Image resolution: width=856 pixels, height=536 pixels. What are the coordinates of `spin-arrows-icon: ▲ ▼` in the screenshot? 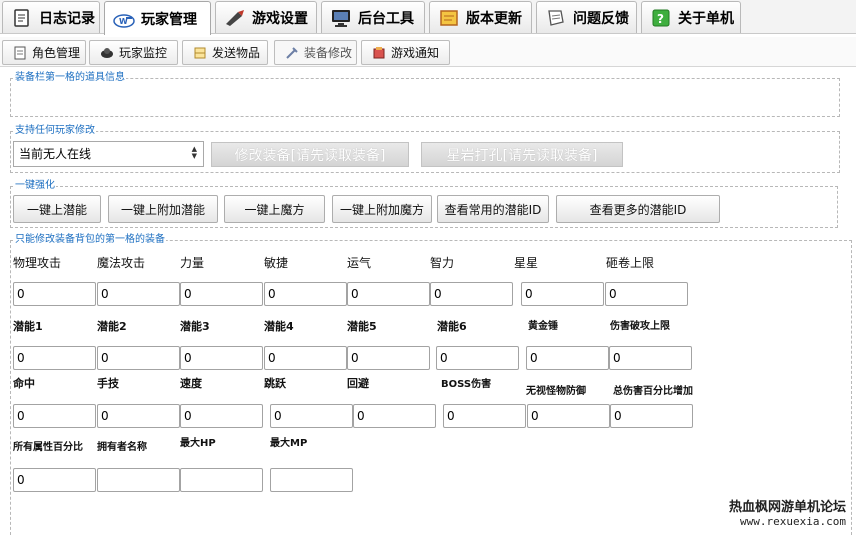 It's located at (194, 153).